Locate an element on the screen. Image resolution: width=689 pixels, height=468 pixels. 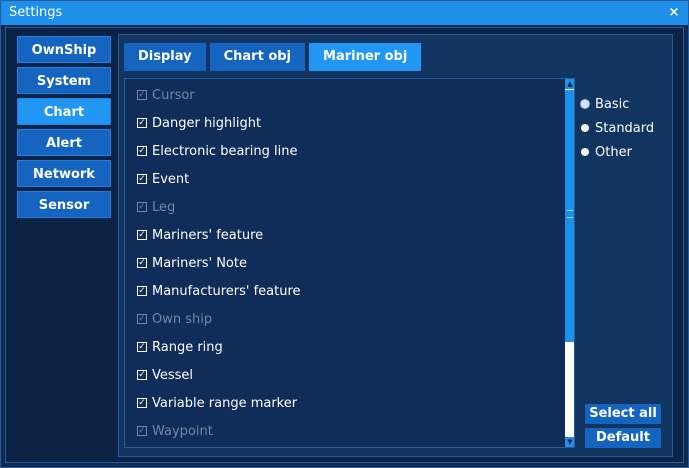
tab-chart-obj: Chart obj is located at coordinates (257, 57).